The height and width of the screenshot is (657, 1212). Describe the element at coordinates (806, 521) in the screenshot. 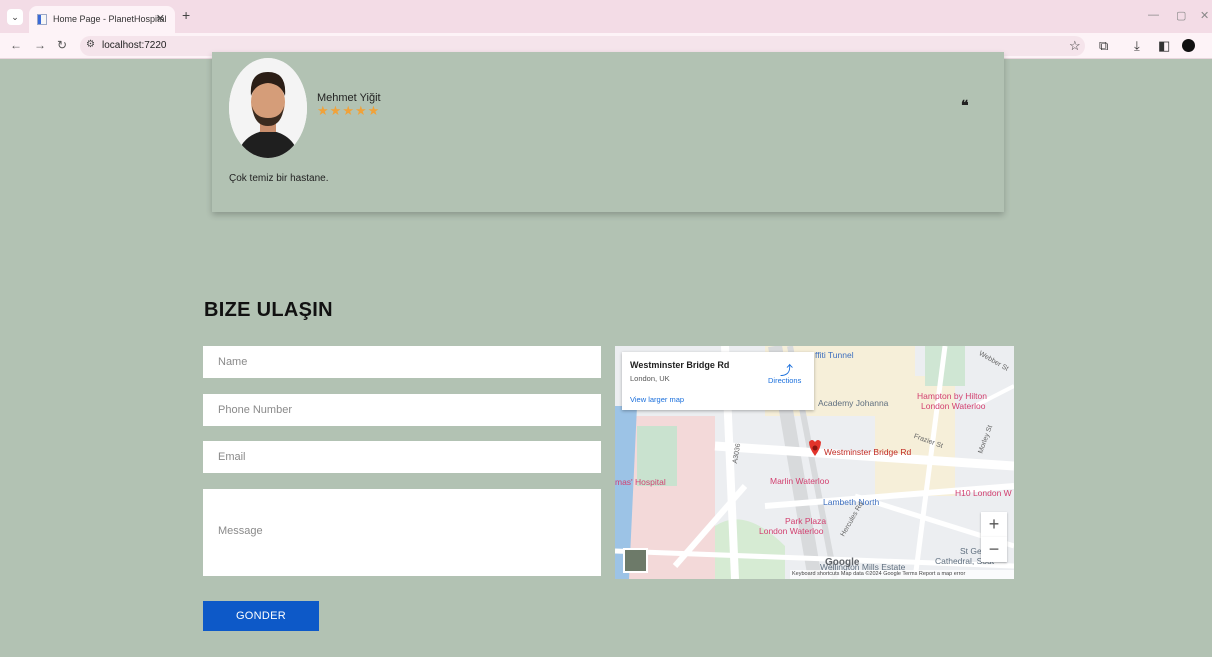

I see `map-label-park-plaza-1: Park Plaza` at that location.